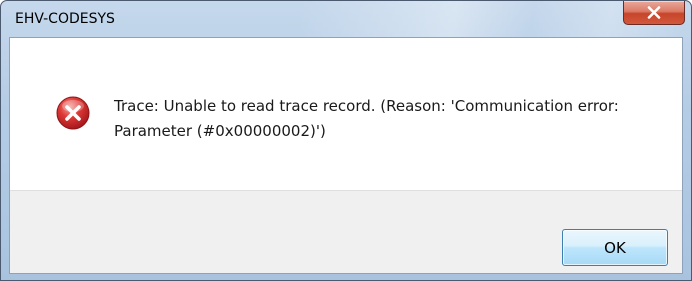 The image size is (692, 281). I want to click on ok-button: OK, so click(615, 247).